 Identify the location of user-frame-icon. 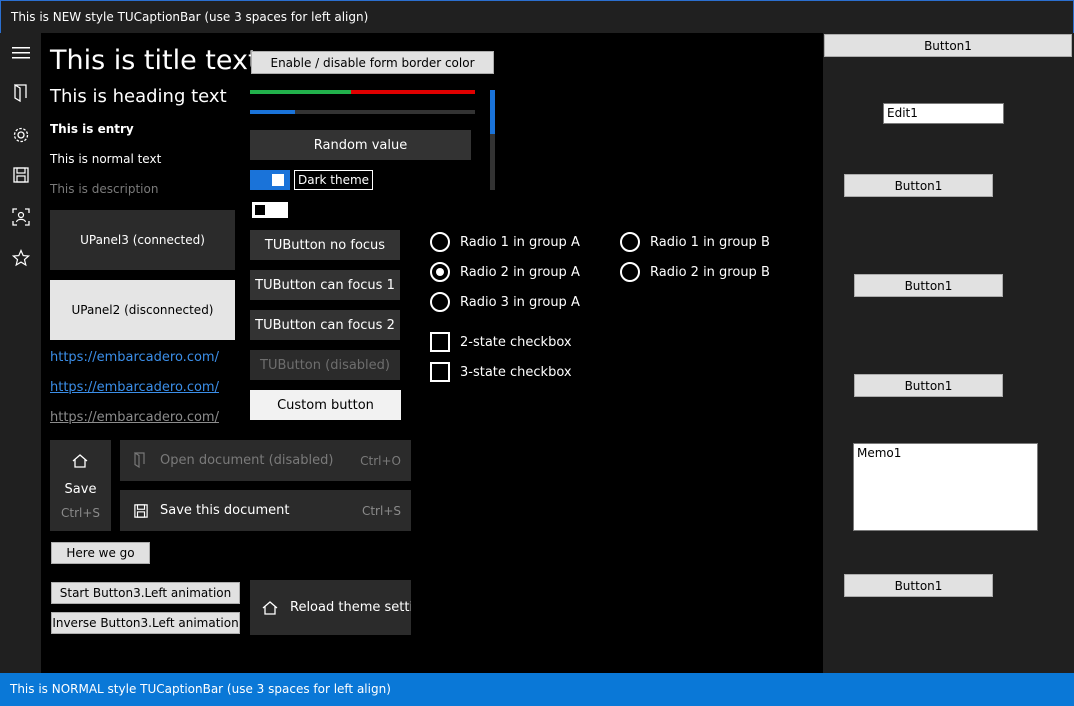
(21, 217).